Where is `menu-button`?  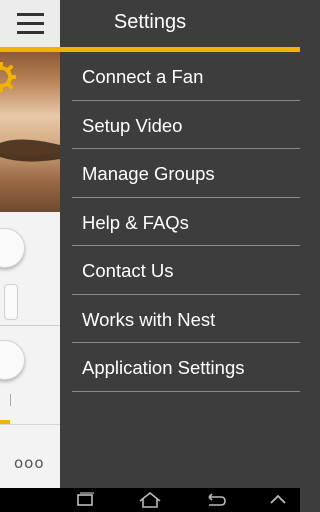 menu-button is located at coordinates (30, 23).